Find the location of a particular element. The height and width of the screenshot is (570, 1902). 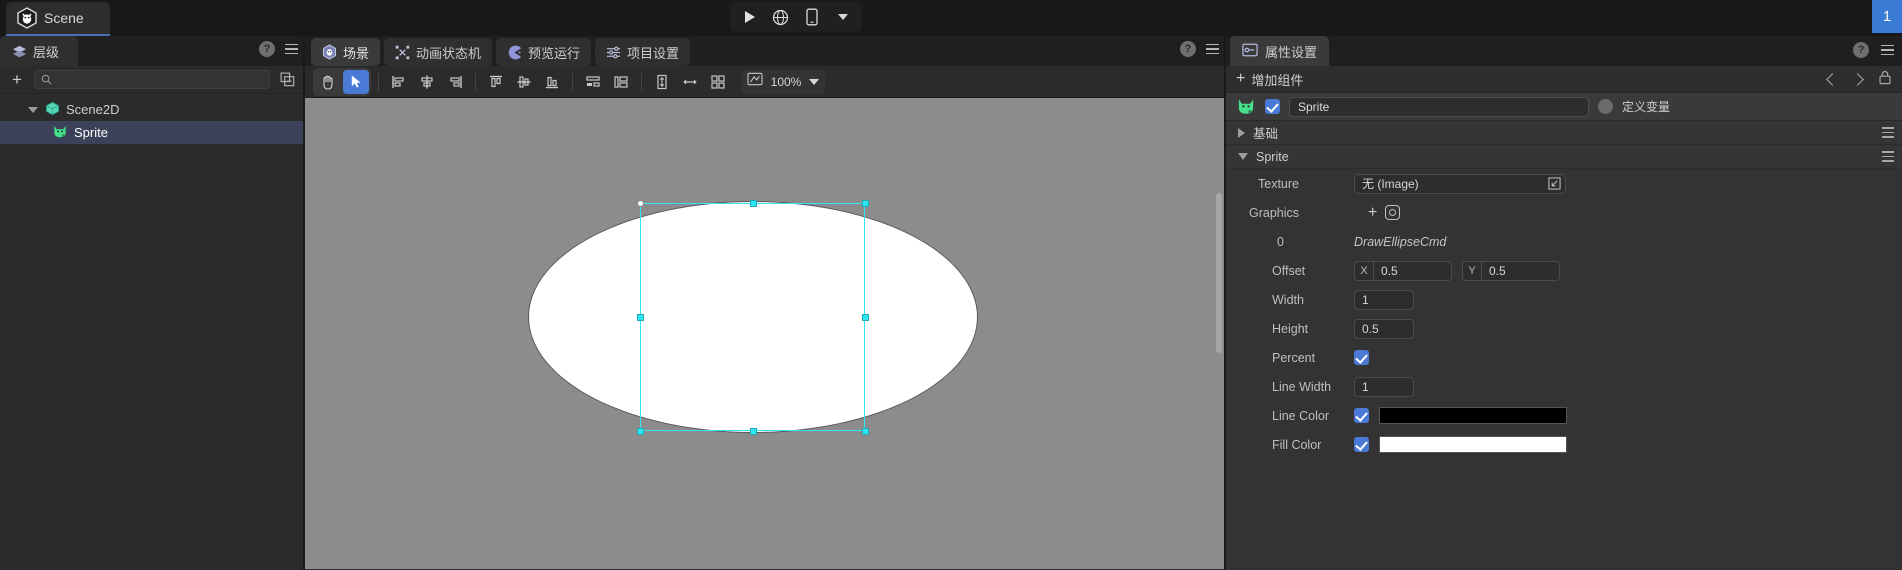

zoom-fit-icon is located at coordinates (755, 81).